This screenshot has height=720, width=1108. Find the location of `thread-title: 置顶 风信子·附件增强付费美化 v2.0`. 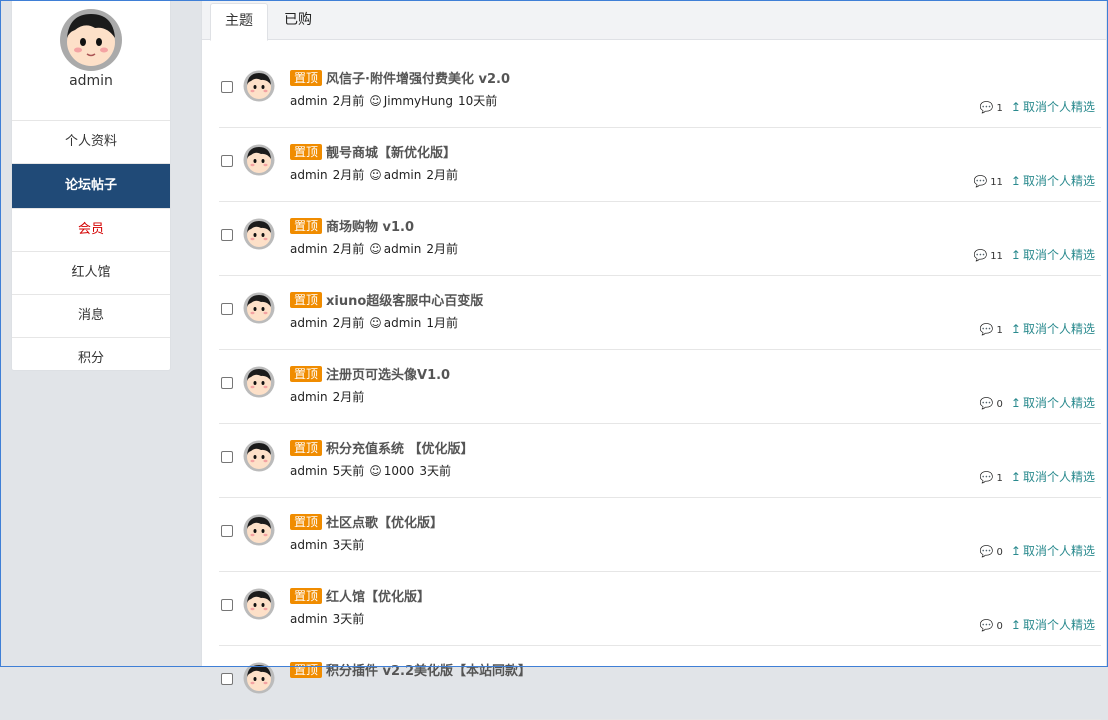

thread-title: 置顶 风信子·附件增强付费美化 v2.0 is located at coordinates (400, 77).